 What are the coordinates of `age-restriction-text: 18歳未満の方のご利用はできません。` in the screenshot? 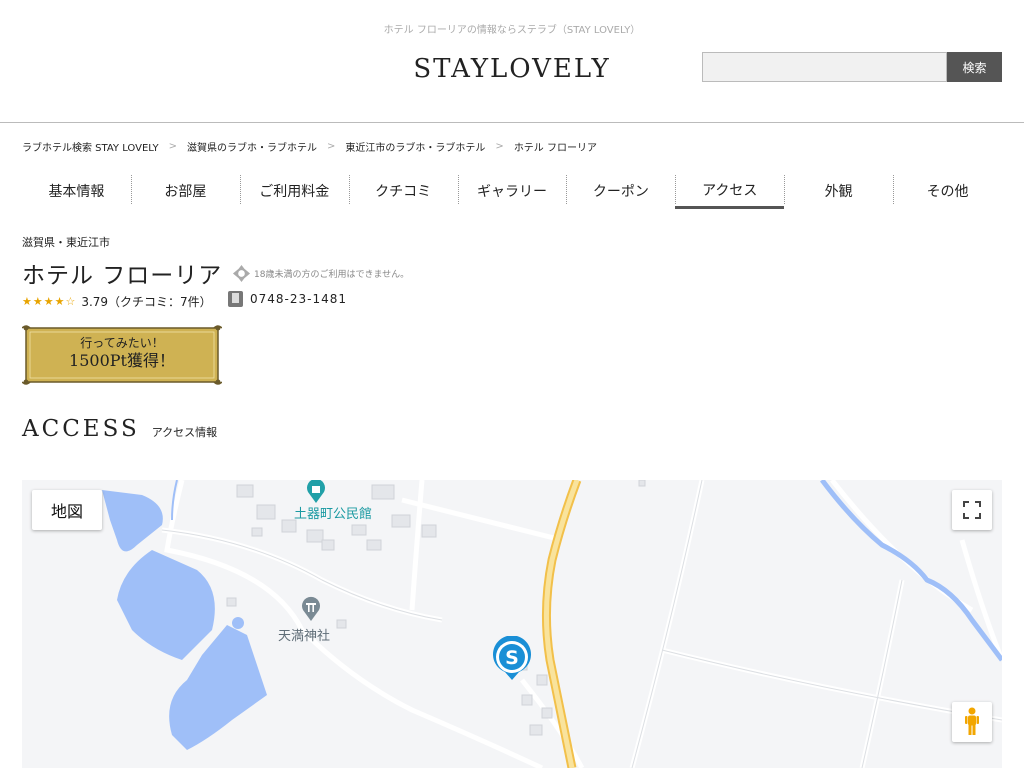 It's located at (332, 275).